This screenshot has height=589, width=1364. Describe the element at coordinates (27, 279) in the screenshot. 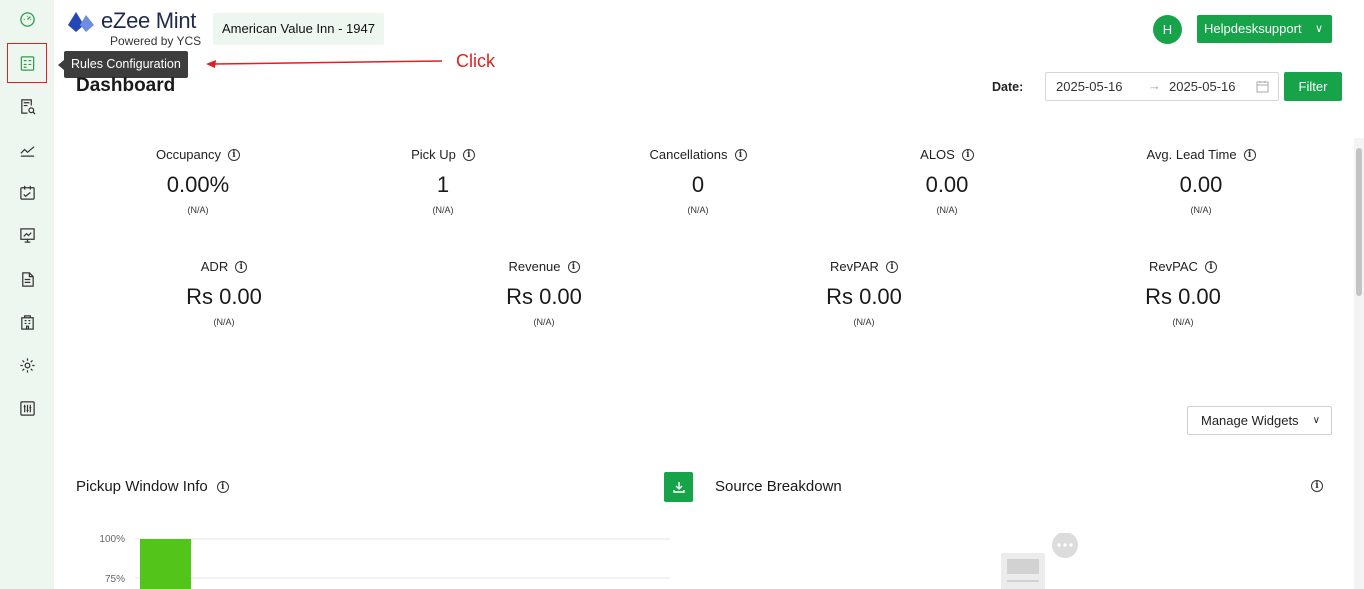

I see `document-icon` at that location.